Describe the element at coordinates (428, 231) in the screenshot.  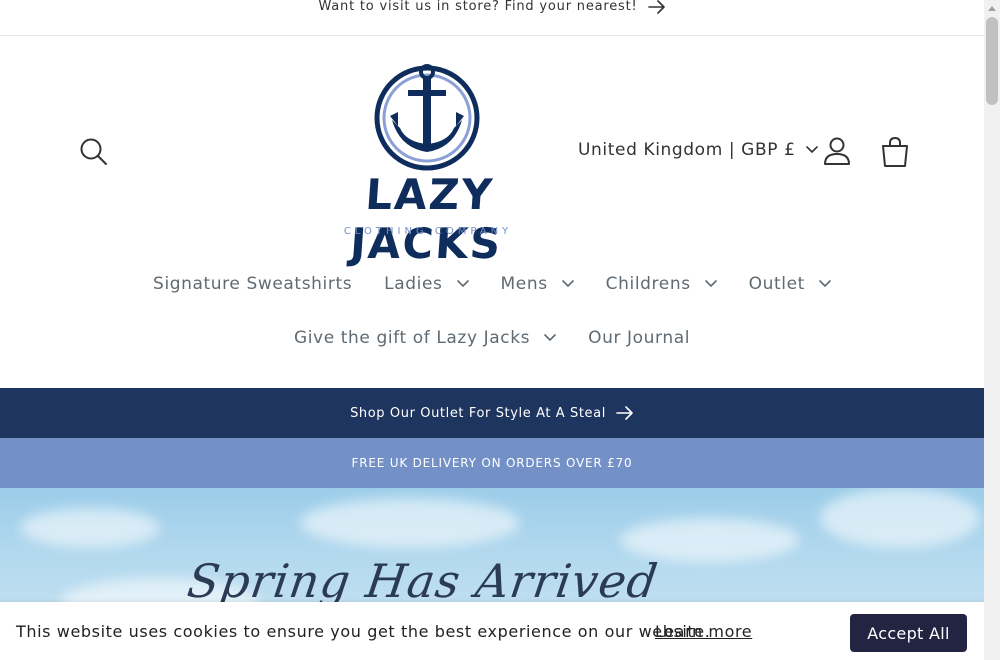
I see `logo-tagline: CLOTHING COMPANY` at that location.